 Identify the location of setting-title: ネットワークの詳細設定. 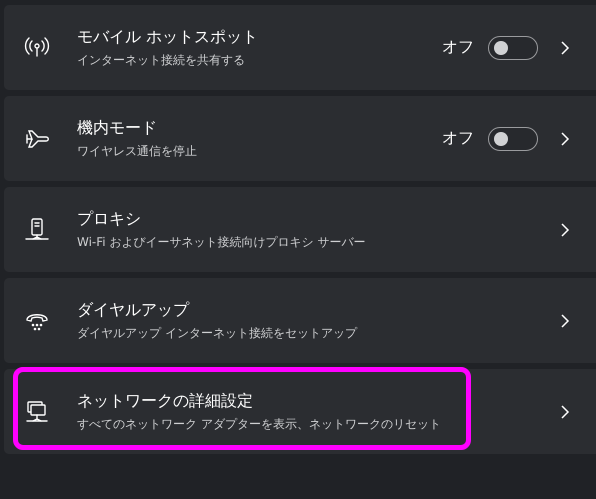
(165, 401).